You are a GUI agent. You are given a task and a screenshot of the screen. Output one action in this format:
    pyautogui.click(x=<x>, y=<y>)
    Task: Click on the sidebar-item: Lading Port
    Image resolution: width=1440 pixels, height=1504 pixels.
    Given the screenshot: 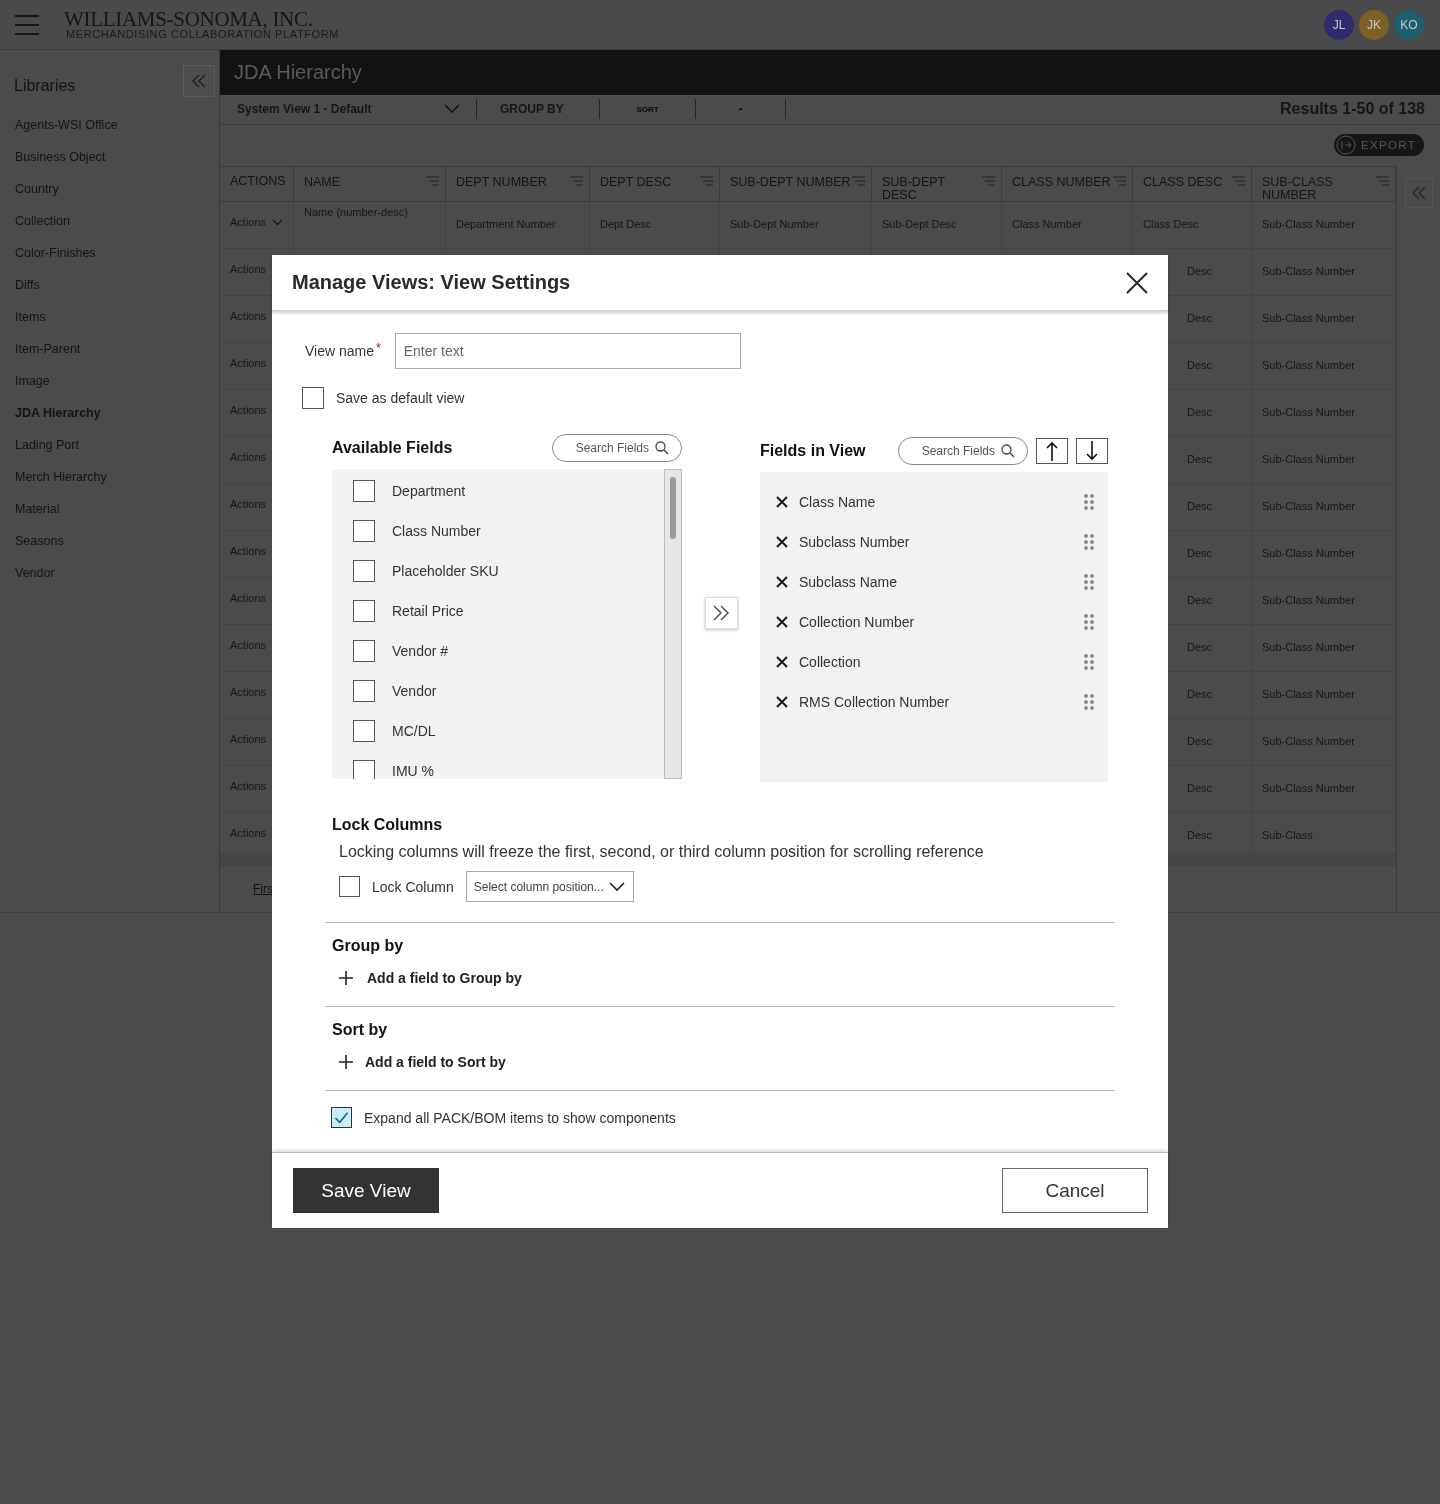 What is the action you would take?
    pyautogui.click(x=117, y=454)
    